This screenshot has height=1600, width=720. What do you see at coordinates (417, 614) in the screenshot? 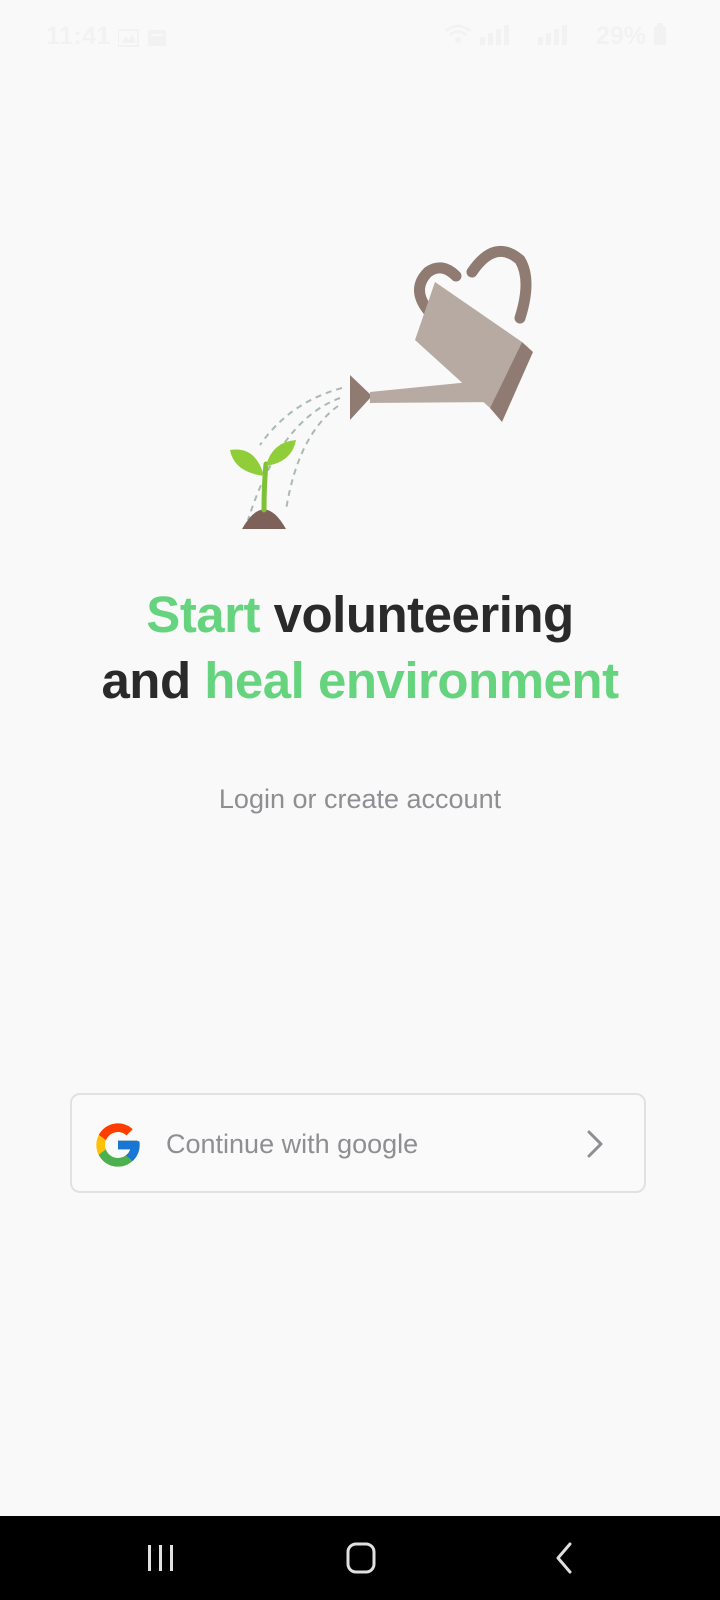
I see `headline-volunteering: volunteering` at bounding box center [417, 614].